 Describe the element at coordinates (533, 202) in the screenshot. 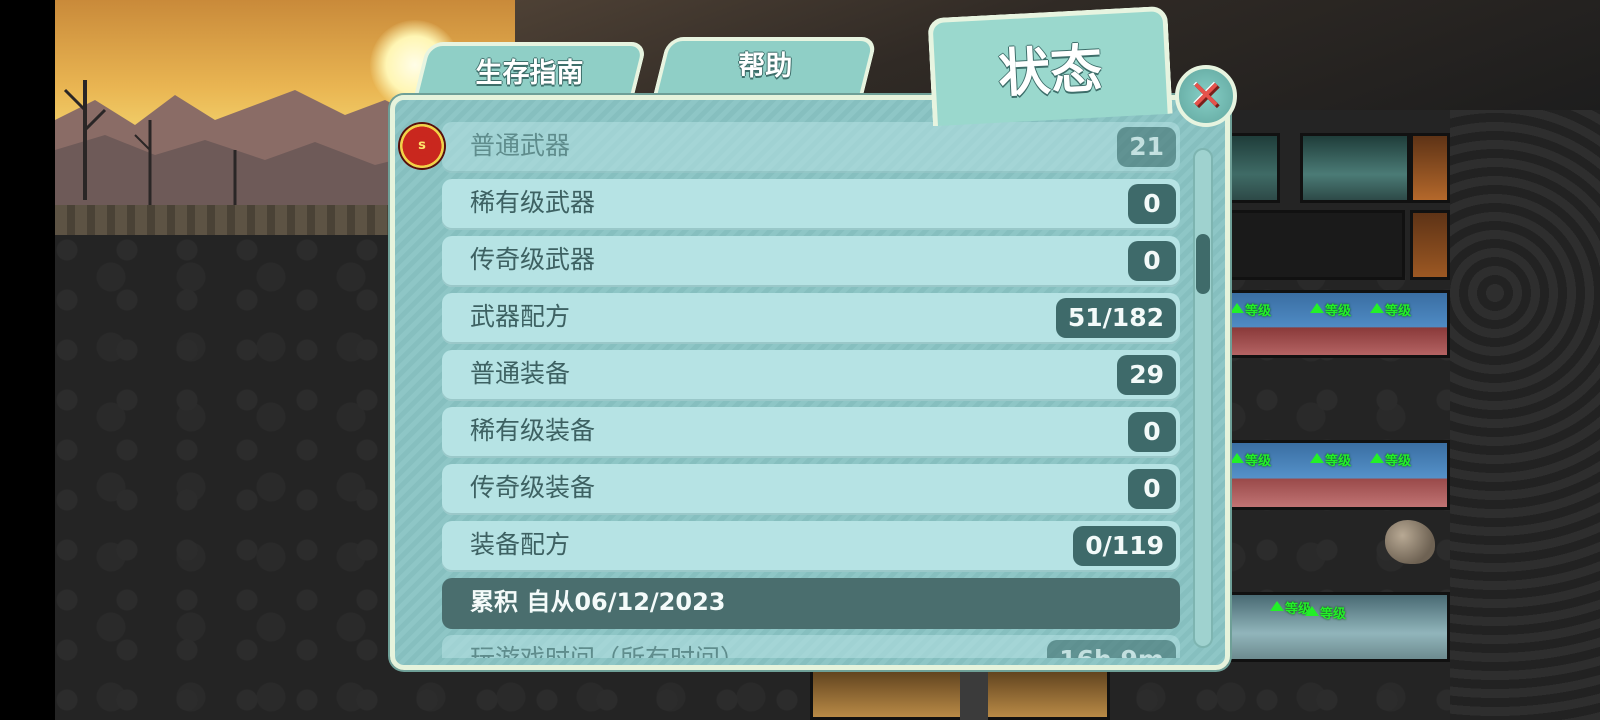

I see `stat-label: 稀有级武器` at that location.